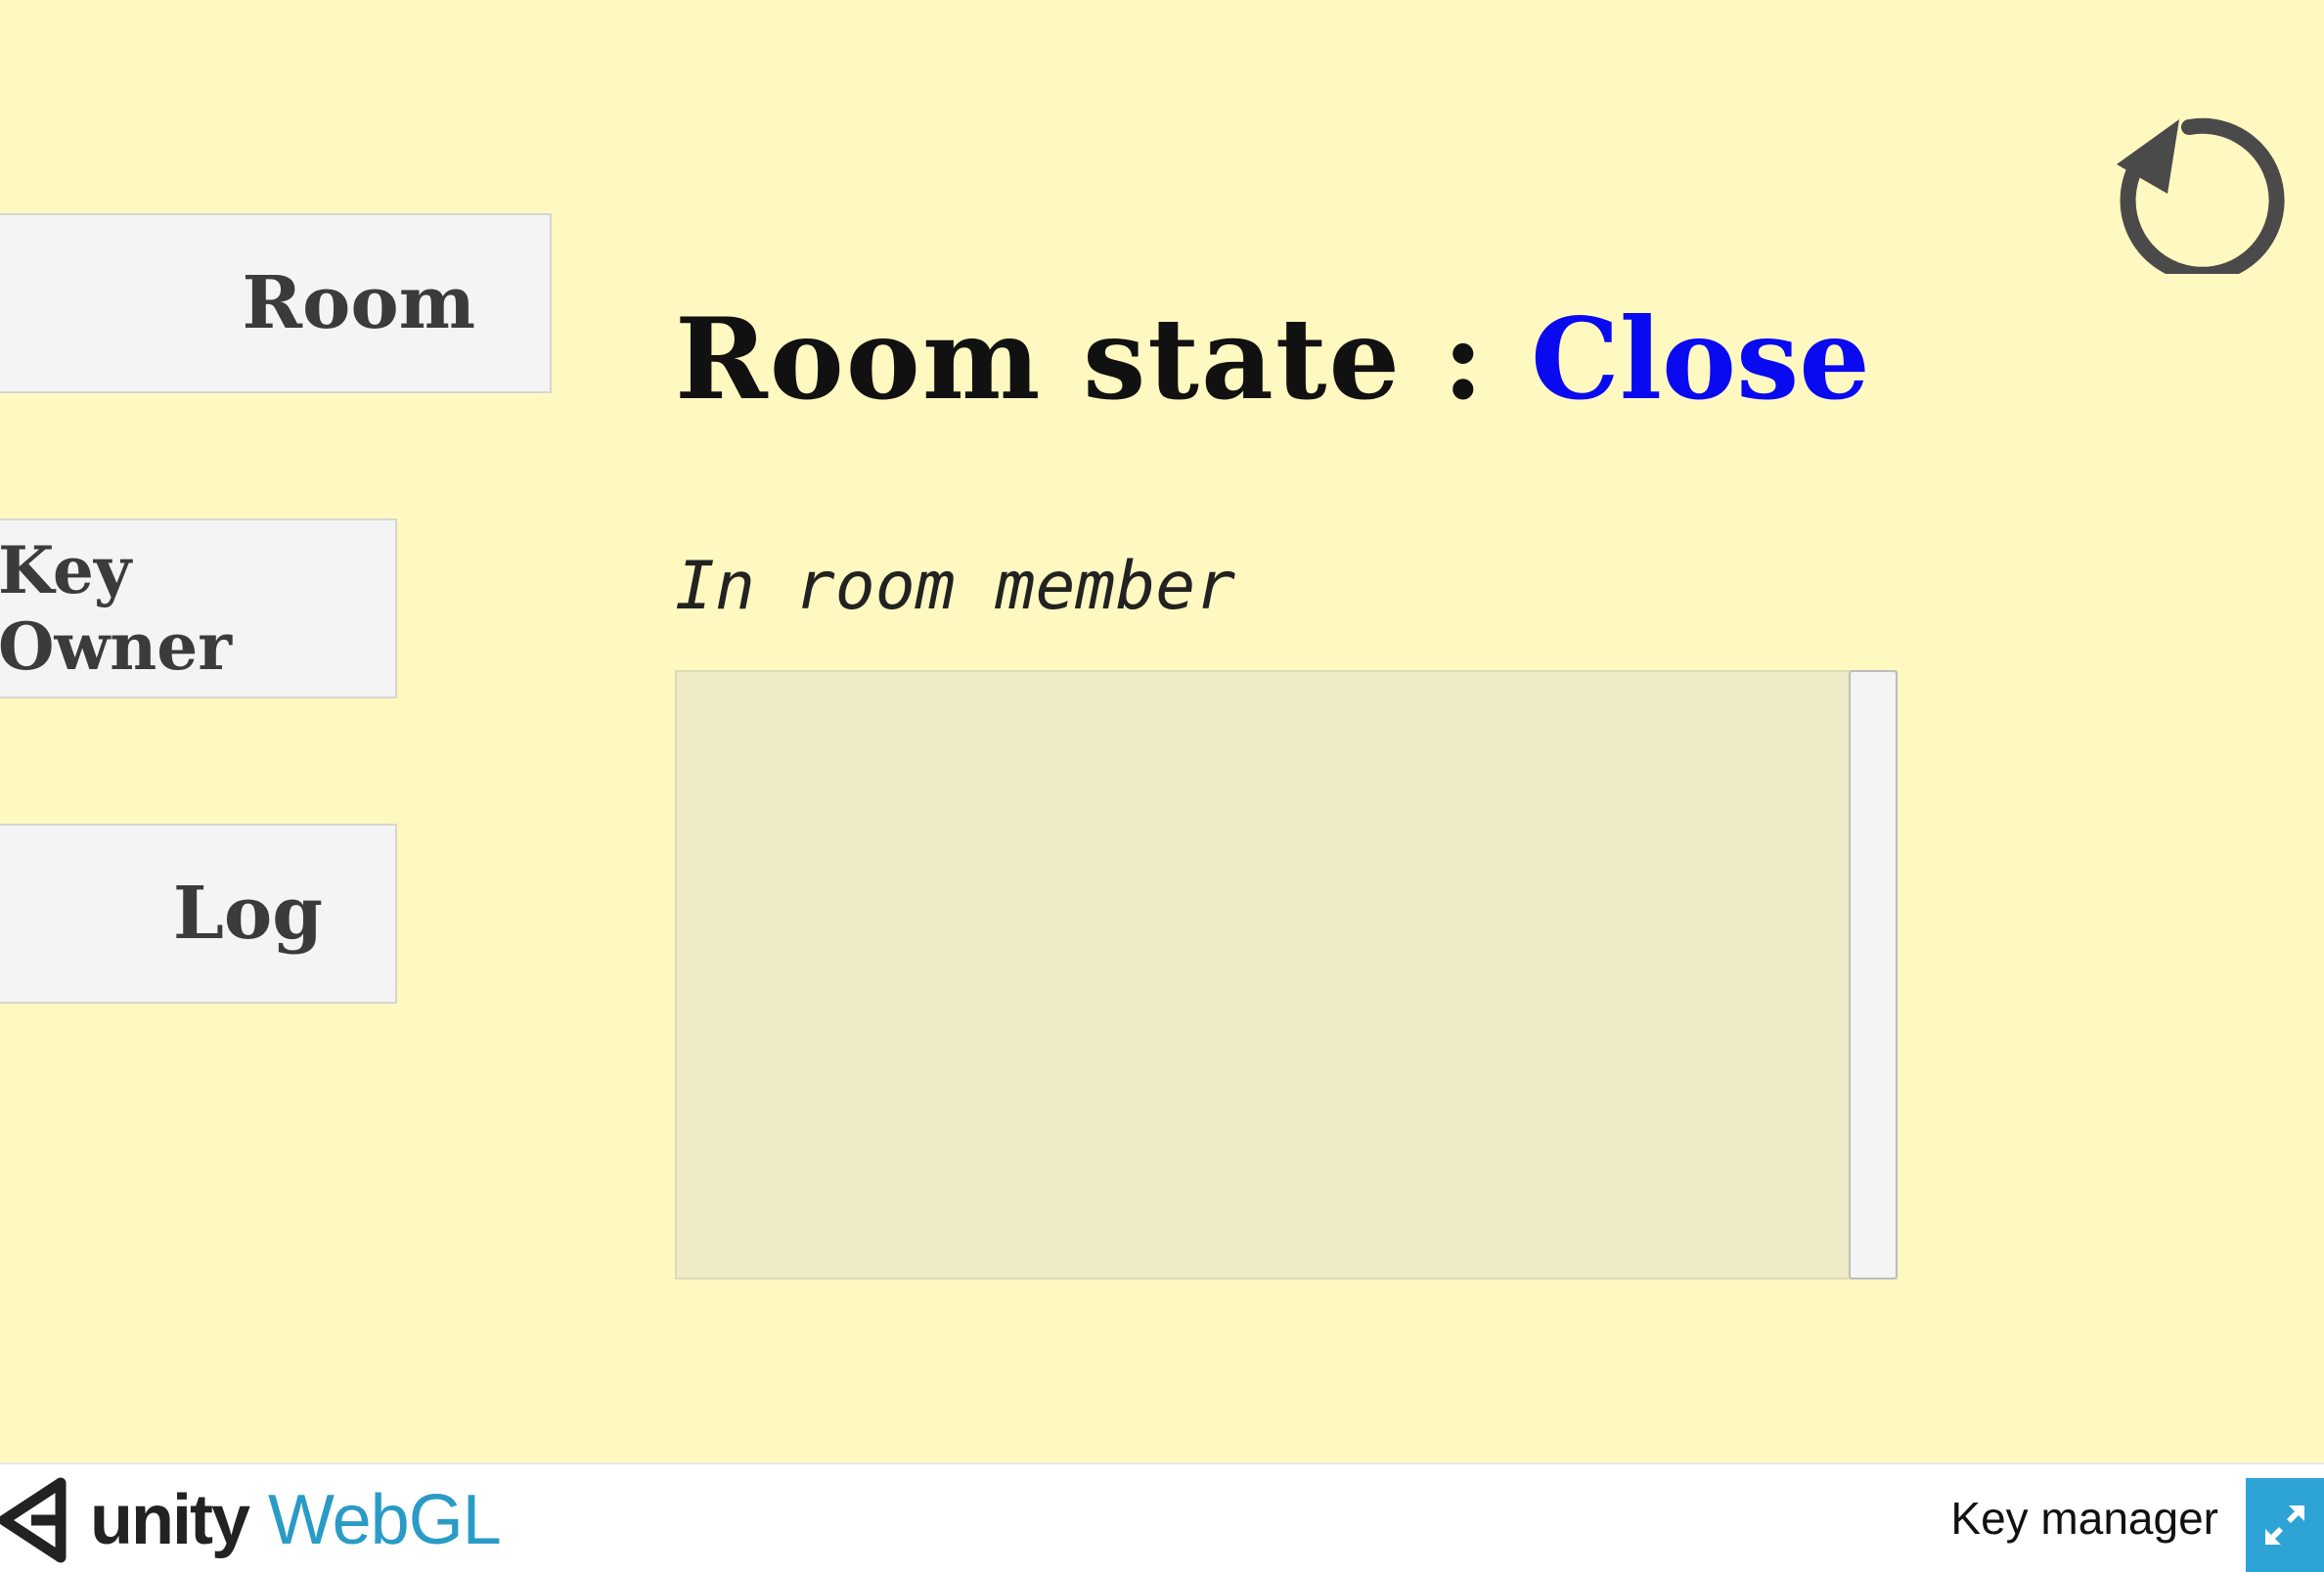 The image size is (2324, 1572). Describe the element at coordinates (358, 303) in the screenshot. I see `room-button-label: Room` at that location.